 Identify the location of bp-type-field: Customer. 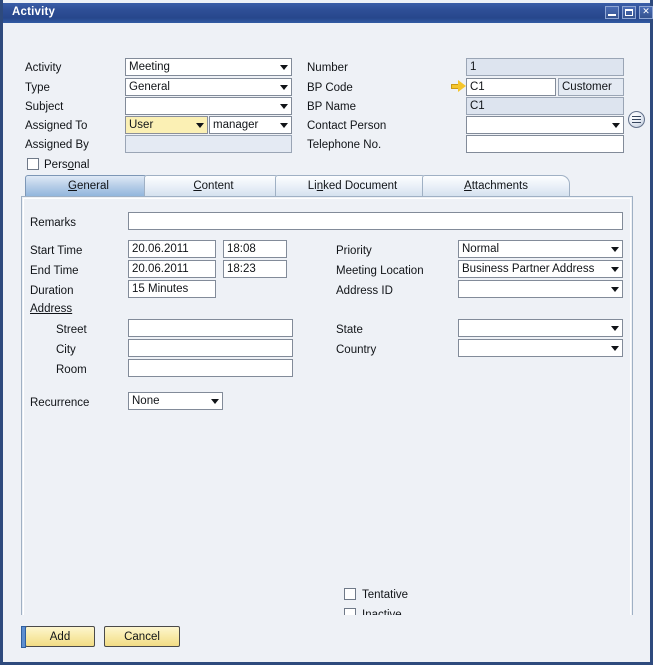
(591, 87).